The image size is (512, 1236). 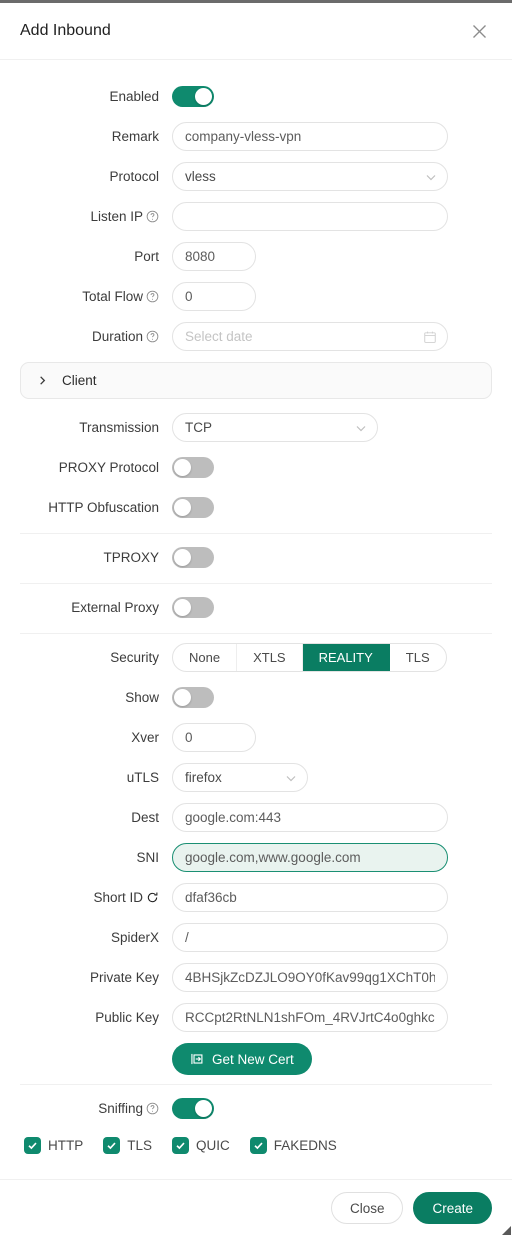 What do you see at coordinates (198, 427) in the screenshot?
I see `transmission-value: TCP` at bounding box center [198, 427].